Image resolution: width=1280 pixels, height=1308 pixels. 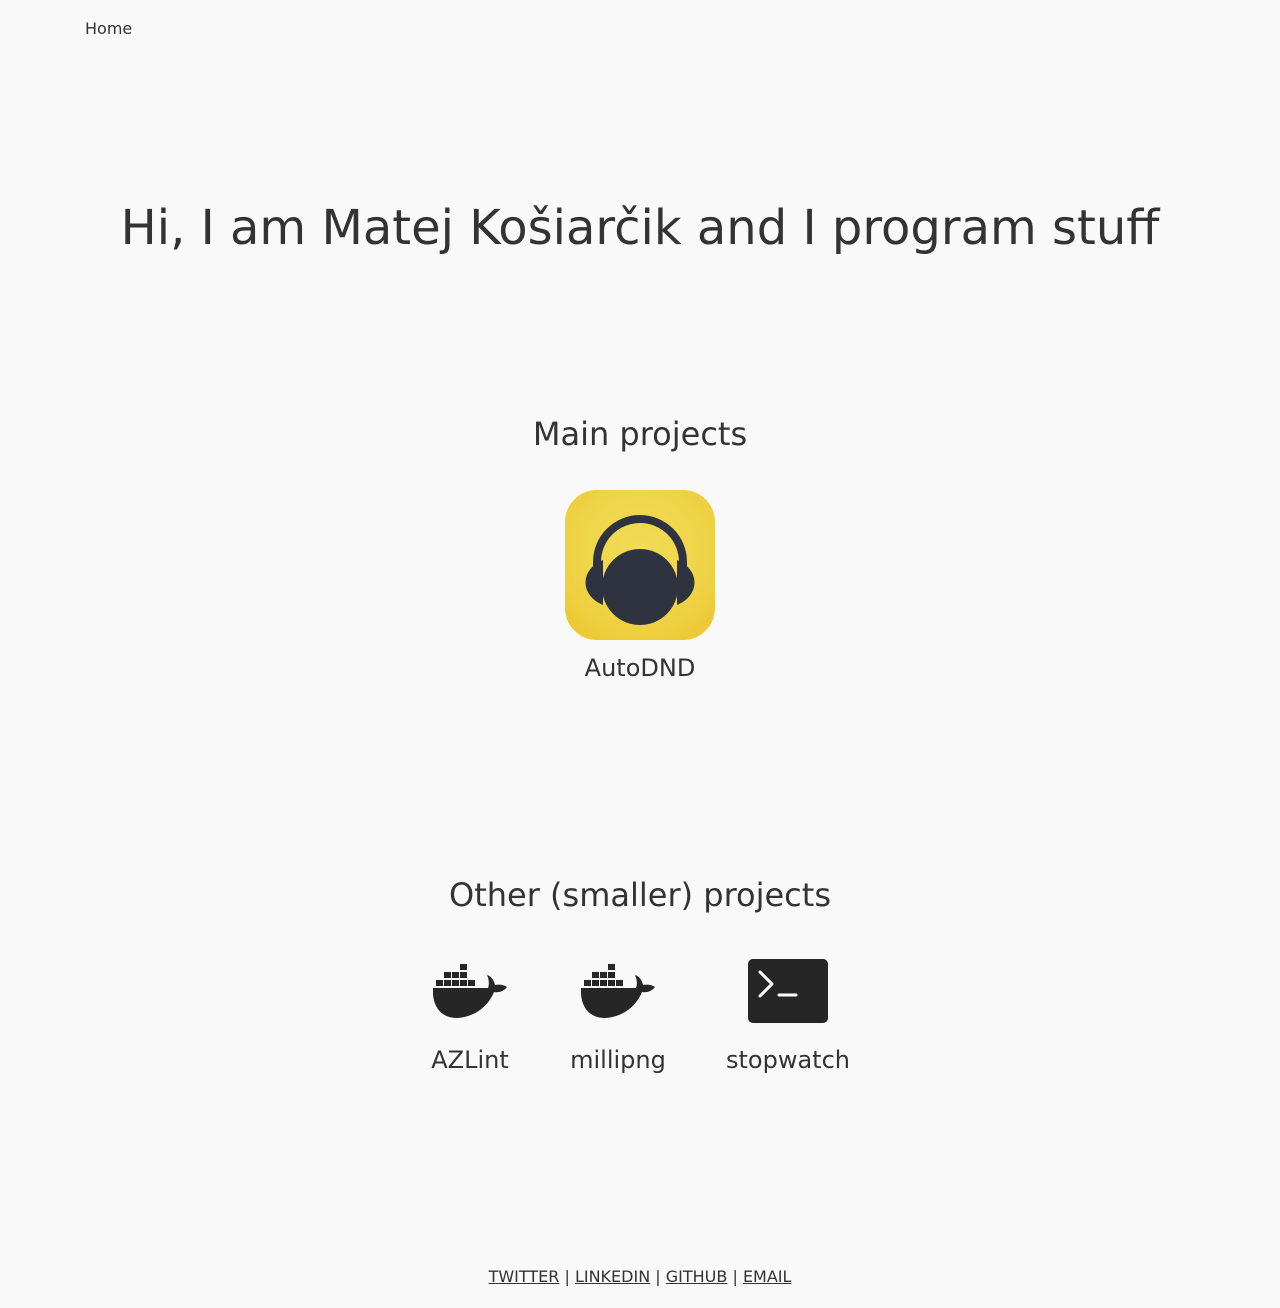 What do you see at coordinates (640, 895) in the screenshot?
I see `other-projects-heading: Other (smaller) projects` at bounding box center [640, 895].